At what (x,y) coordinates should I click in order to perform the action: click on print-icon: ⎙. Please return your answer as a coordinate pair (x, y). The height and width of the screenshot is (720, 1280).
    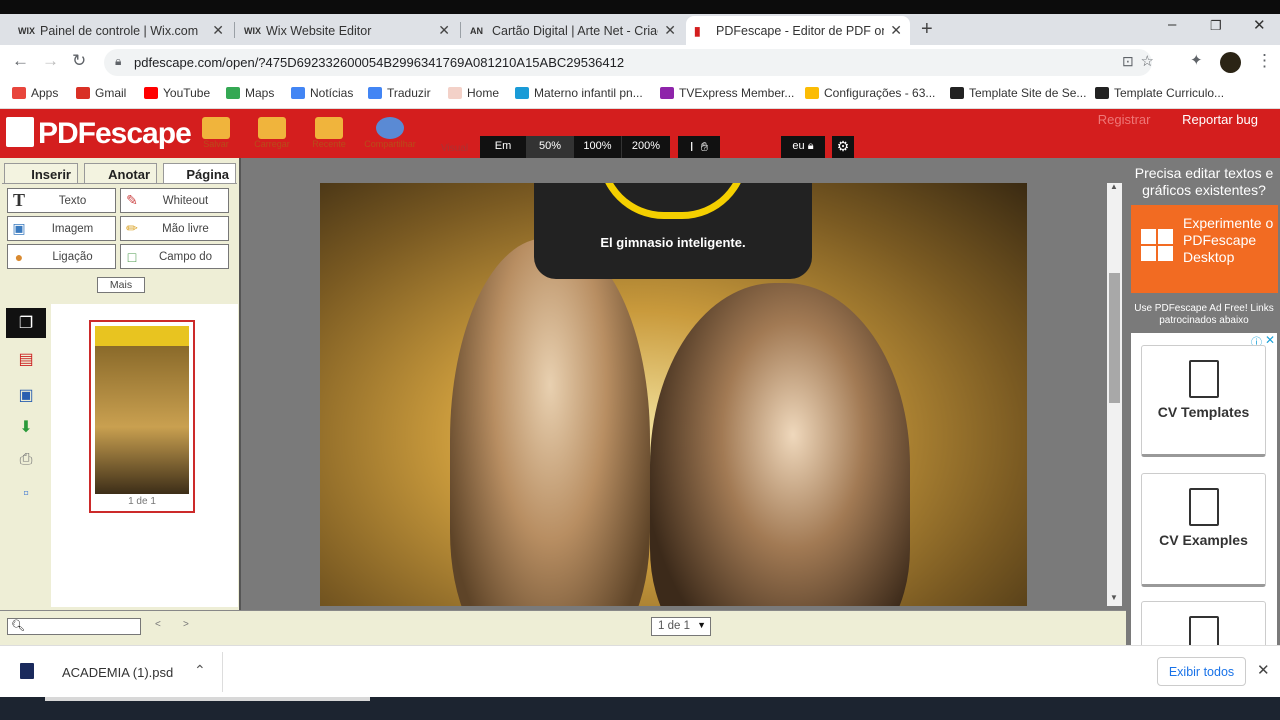
    Looking at the image, I should click on (26, 461).